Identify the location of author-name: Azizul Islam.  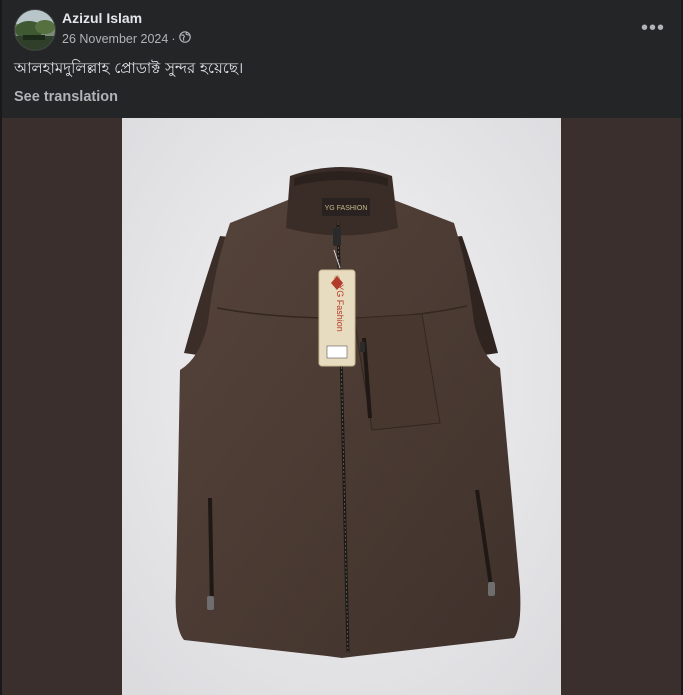
(102, 18).